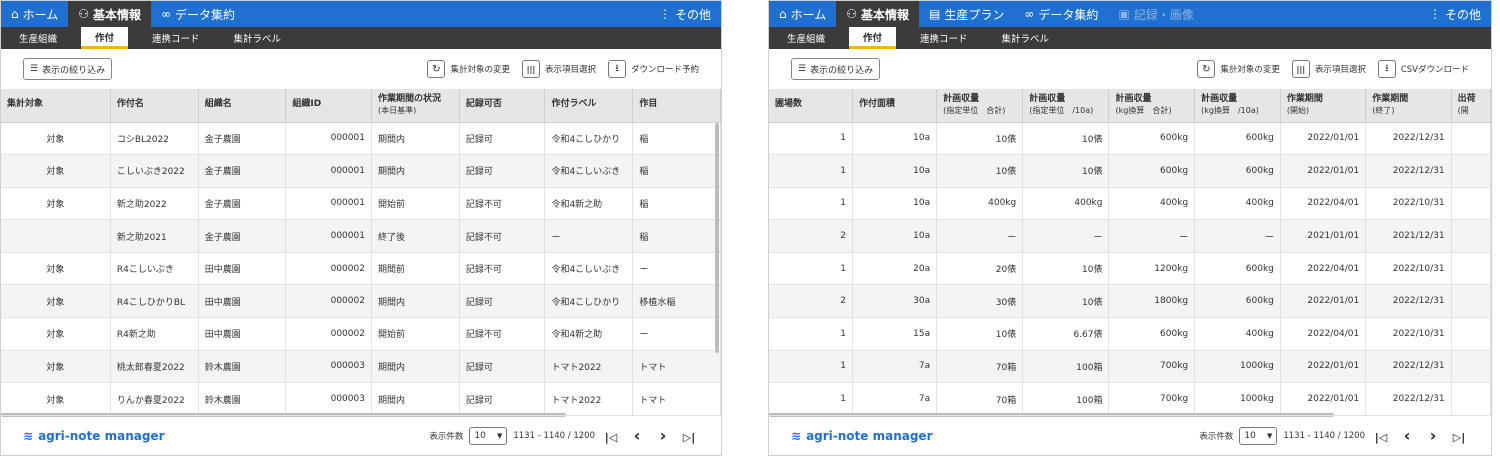 Image resolution: width=1500 pixels, height=456 pixels. What do you see at coordinates (980, 106) in the screenshot?
I see `column-header: 計画収量 (指定単位 合計)` at bounding box center [980, 106].